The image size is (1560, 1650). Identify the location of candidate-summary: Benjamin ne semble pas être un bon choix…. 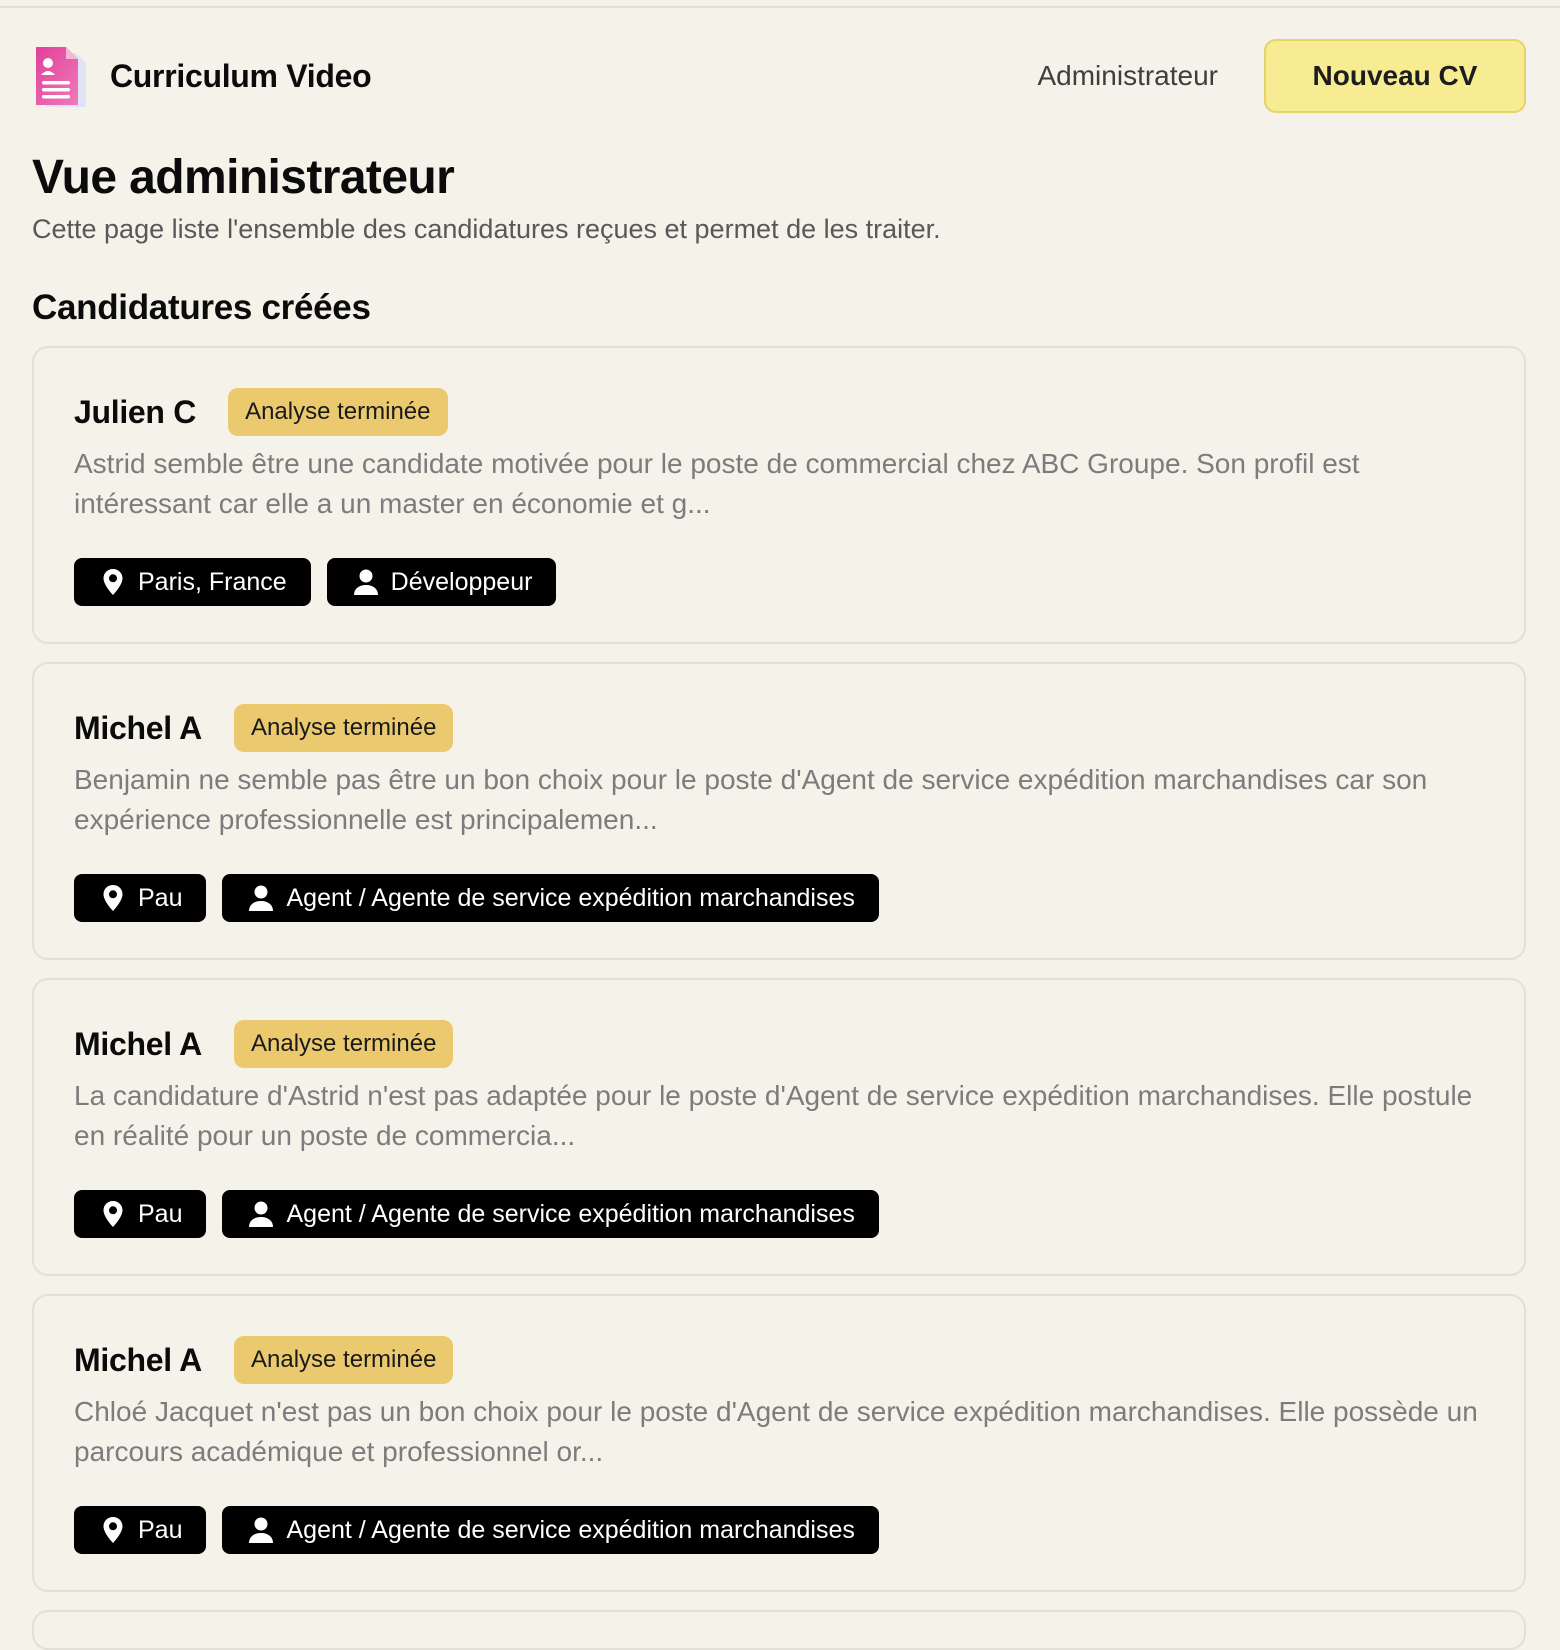
(751, 799).